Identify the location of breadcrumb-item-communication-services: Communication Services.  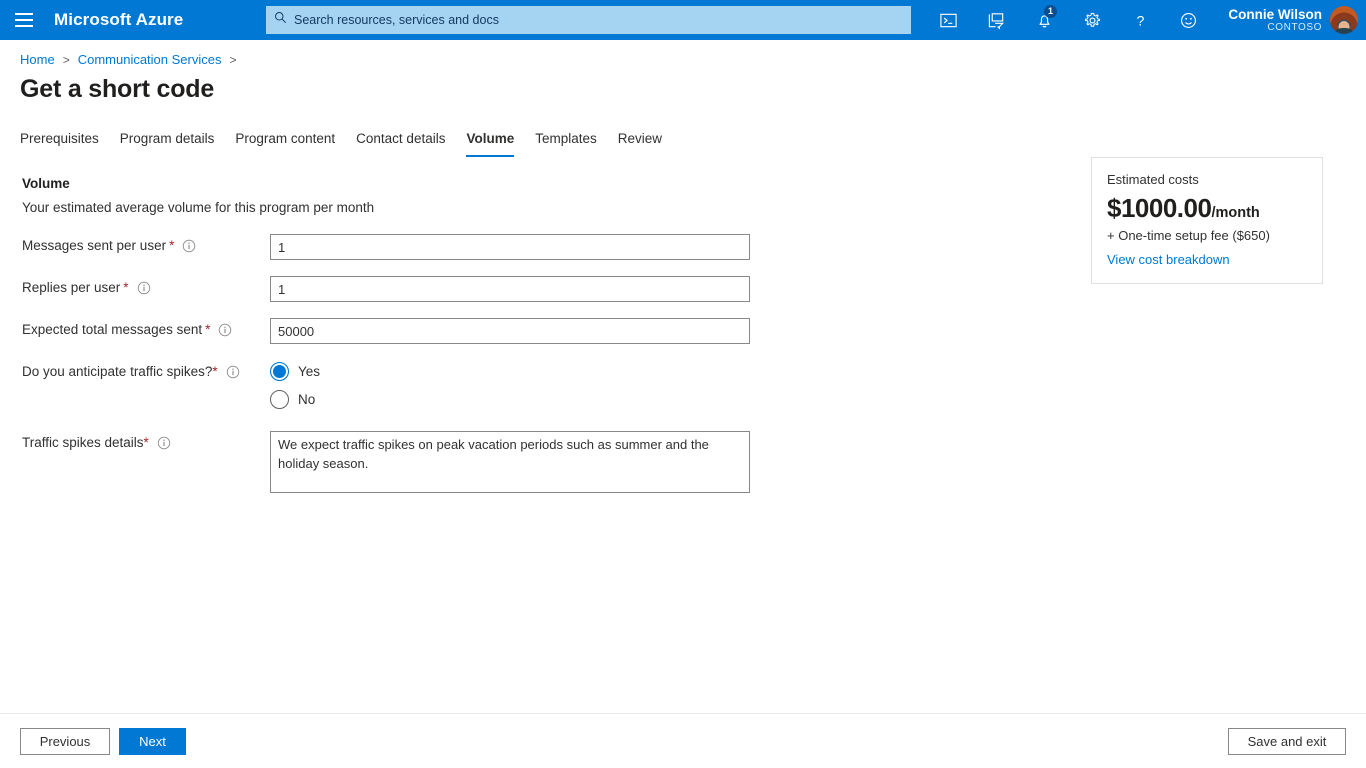
(150, 59).